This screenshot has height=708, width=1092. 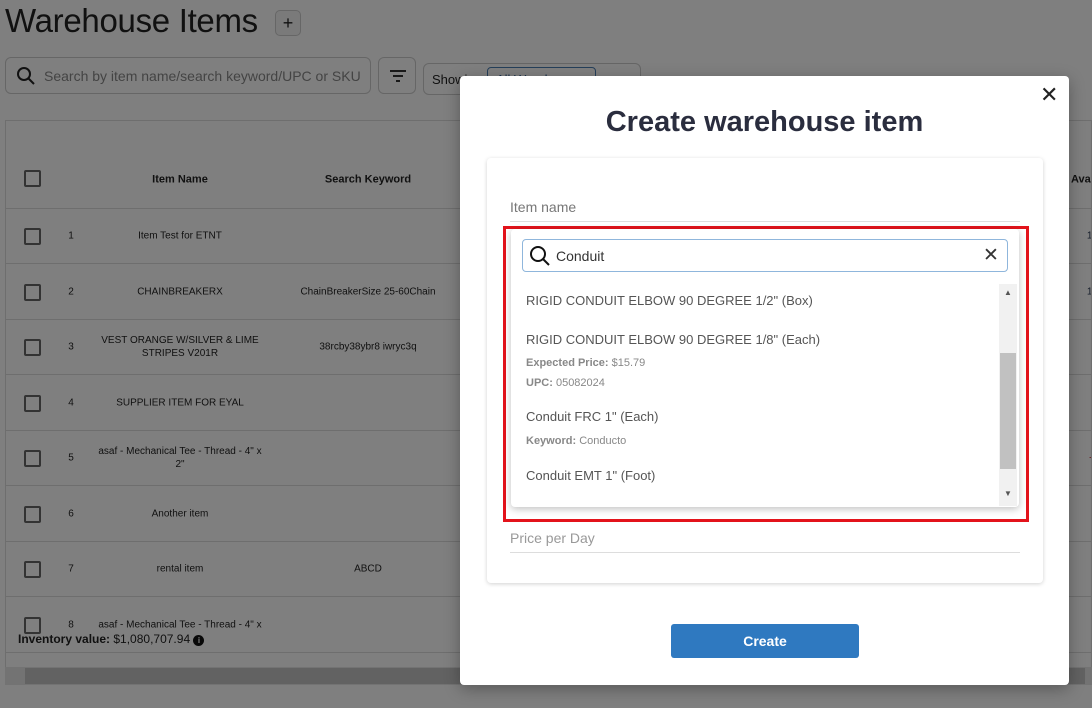 I want to click on dropdown-search-value: Conduit, so click(x=580, y=256).